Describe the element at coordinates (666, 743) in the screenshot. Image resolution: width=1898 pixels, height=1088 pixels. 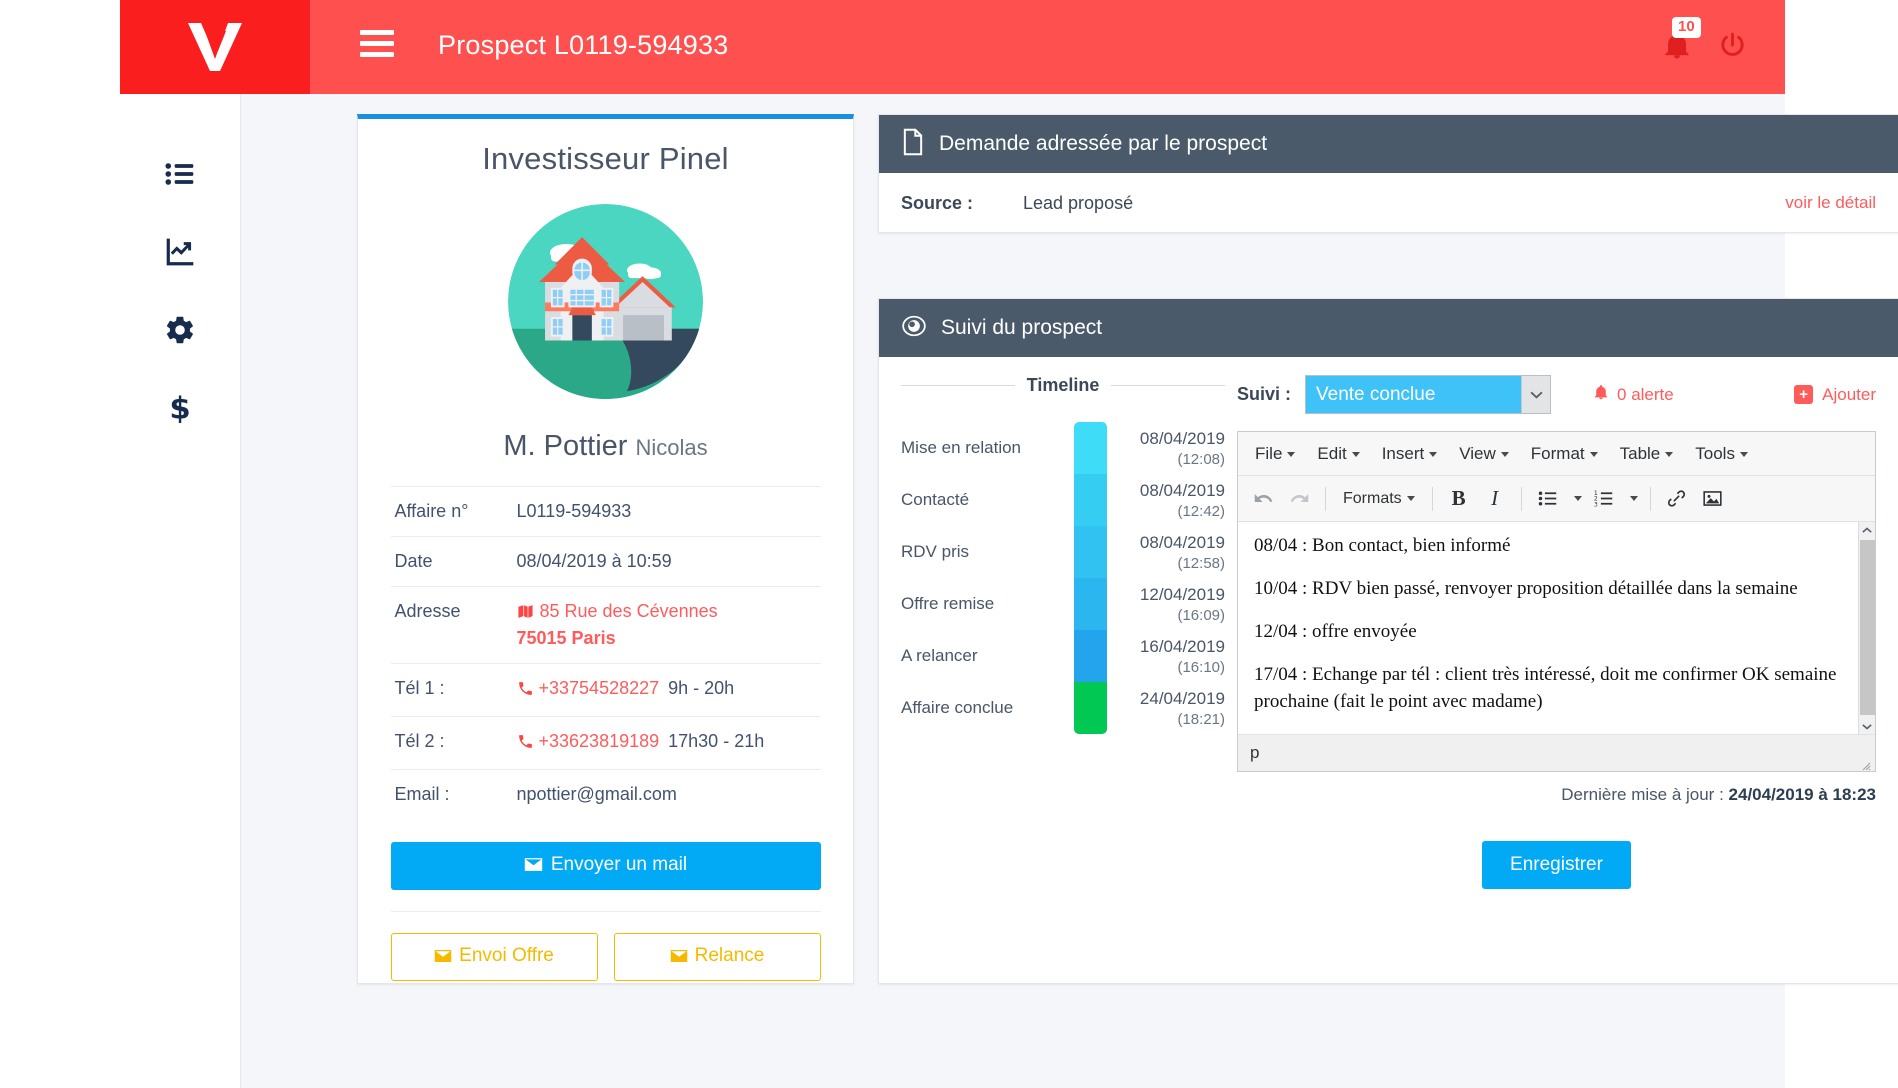
I see `phone2-value: +33623819189 17h30 - 21h` at that location.